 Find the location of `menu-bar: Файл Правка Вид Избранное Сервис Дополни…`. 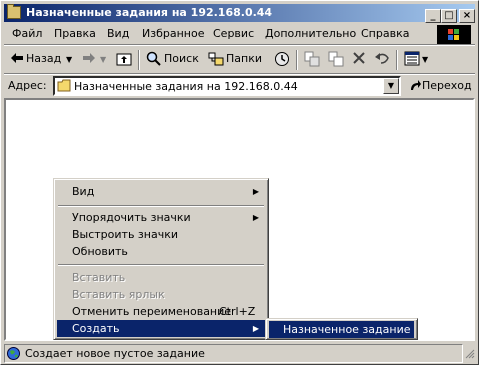

menu-bar: Файл Правка Вид Избранное Сервис Дополни… is located at coordinates (239, 34).